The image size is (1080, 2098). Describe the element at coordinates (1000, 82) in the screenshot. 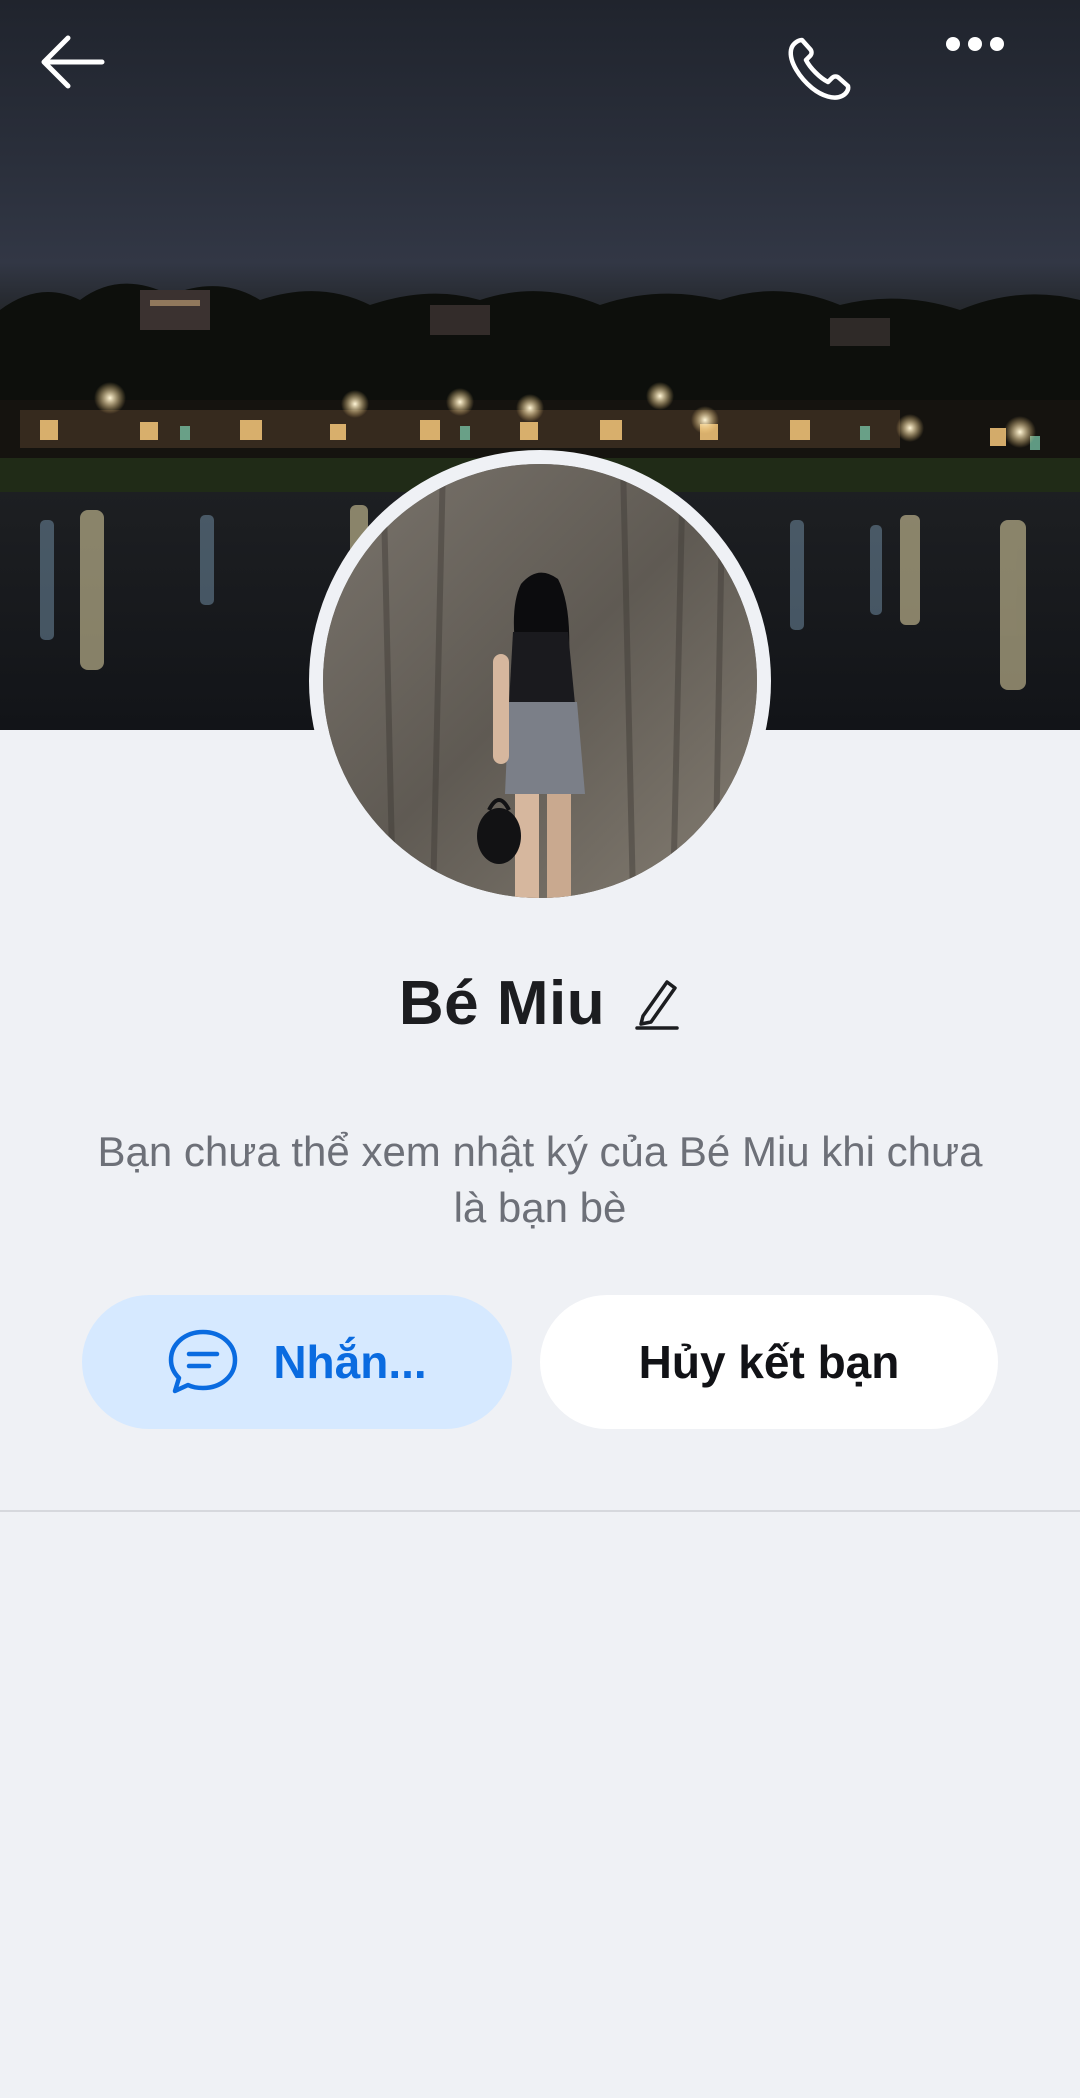

I see `more-options-button` at that location.